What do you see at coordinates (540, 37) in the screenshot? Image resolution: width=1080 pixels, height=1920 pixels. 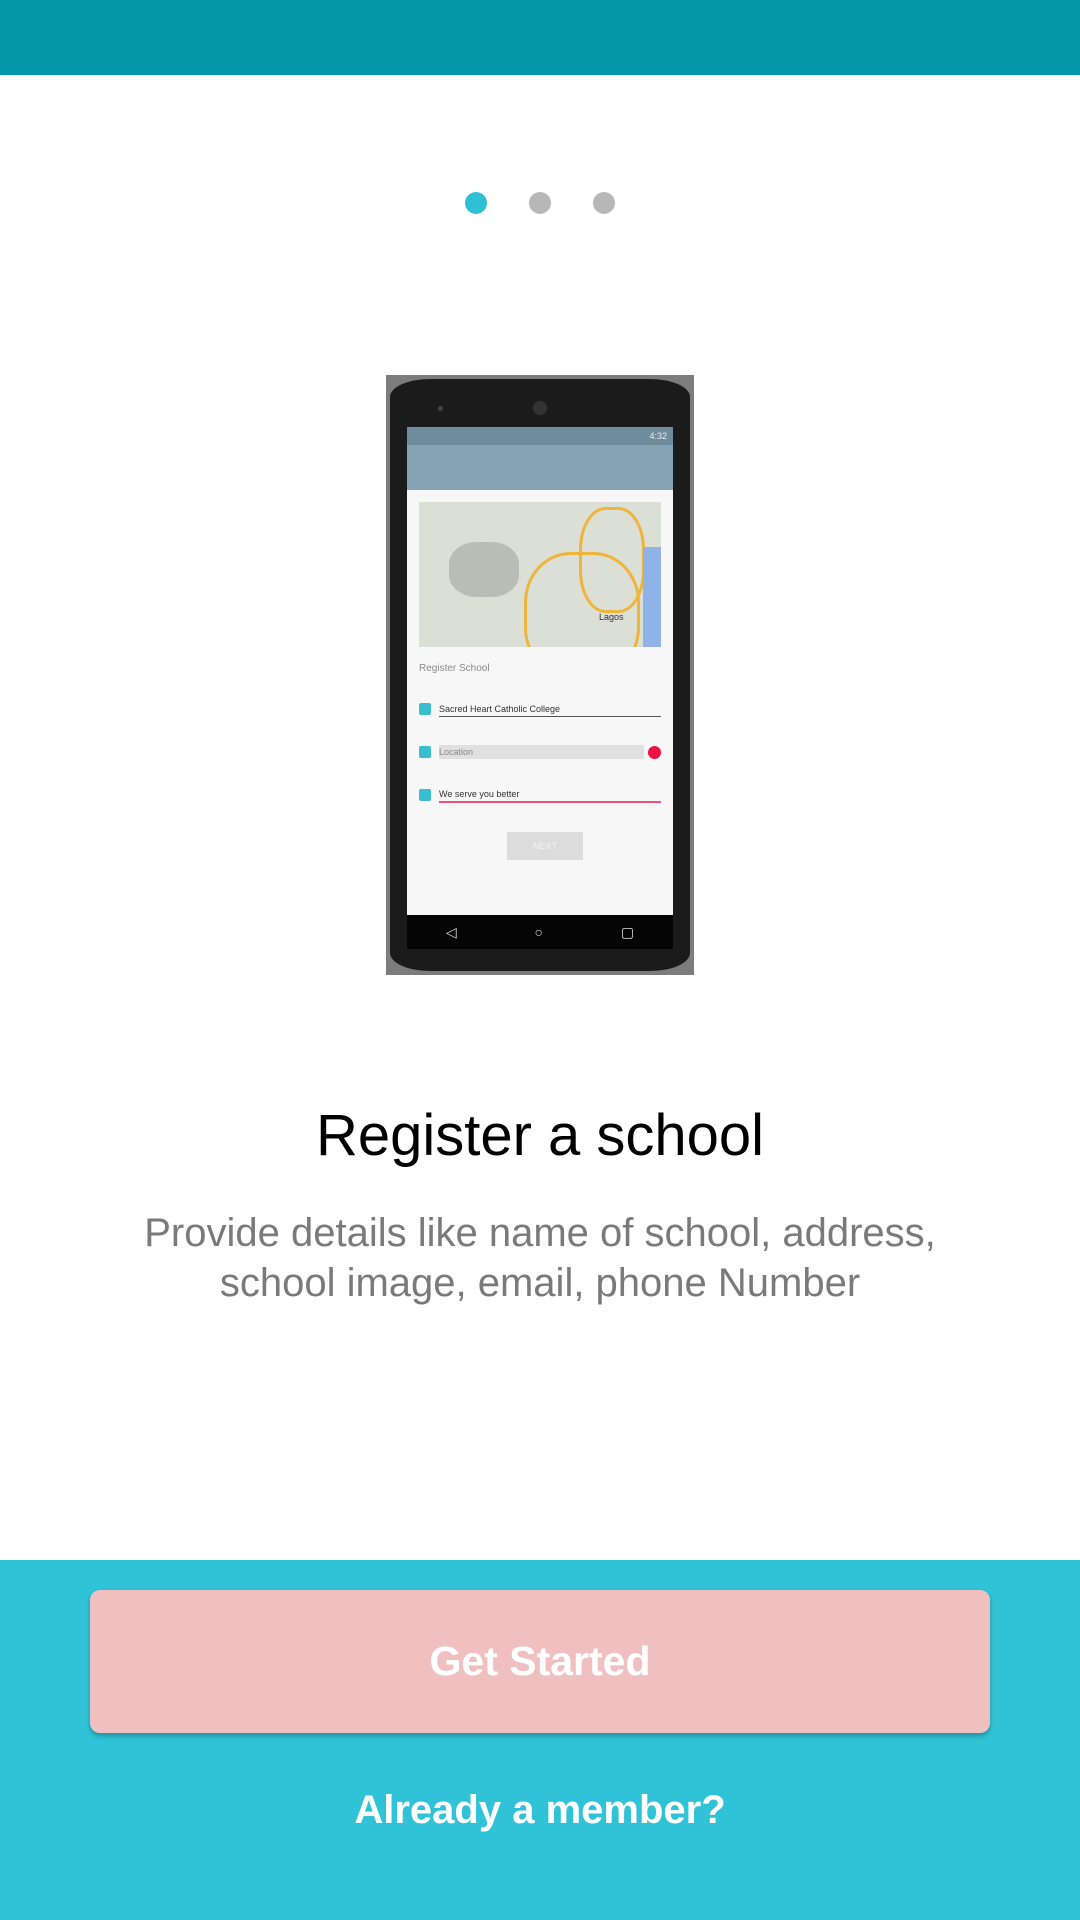 I see `status-bar` at bounding box center [540, 37].